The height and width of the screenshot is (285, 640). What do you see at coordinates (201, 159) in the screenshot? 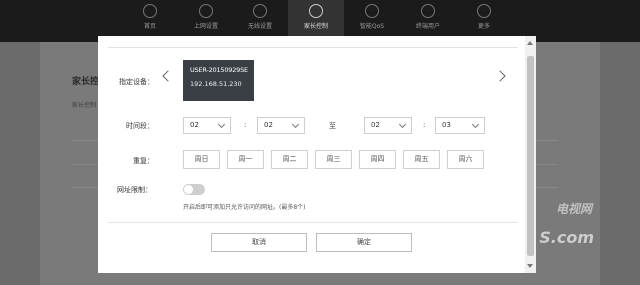
I see `day-toggle-sunday: 周日` at bounding box center [201, 159].